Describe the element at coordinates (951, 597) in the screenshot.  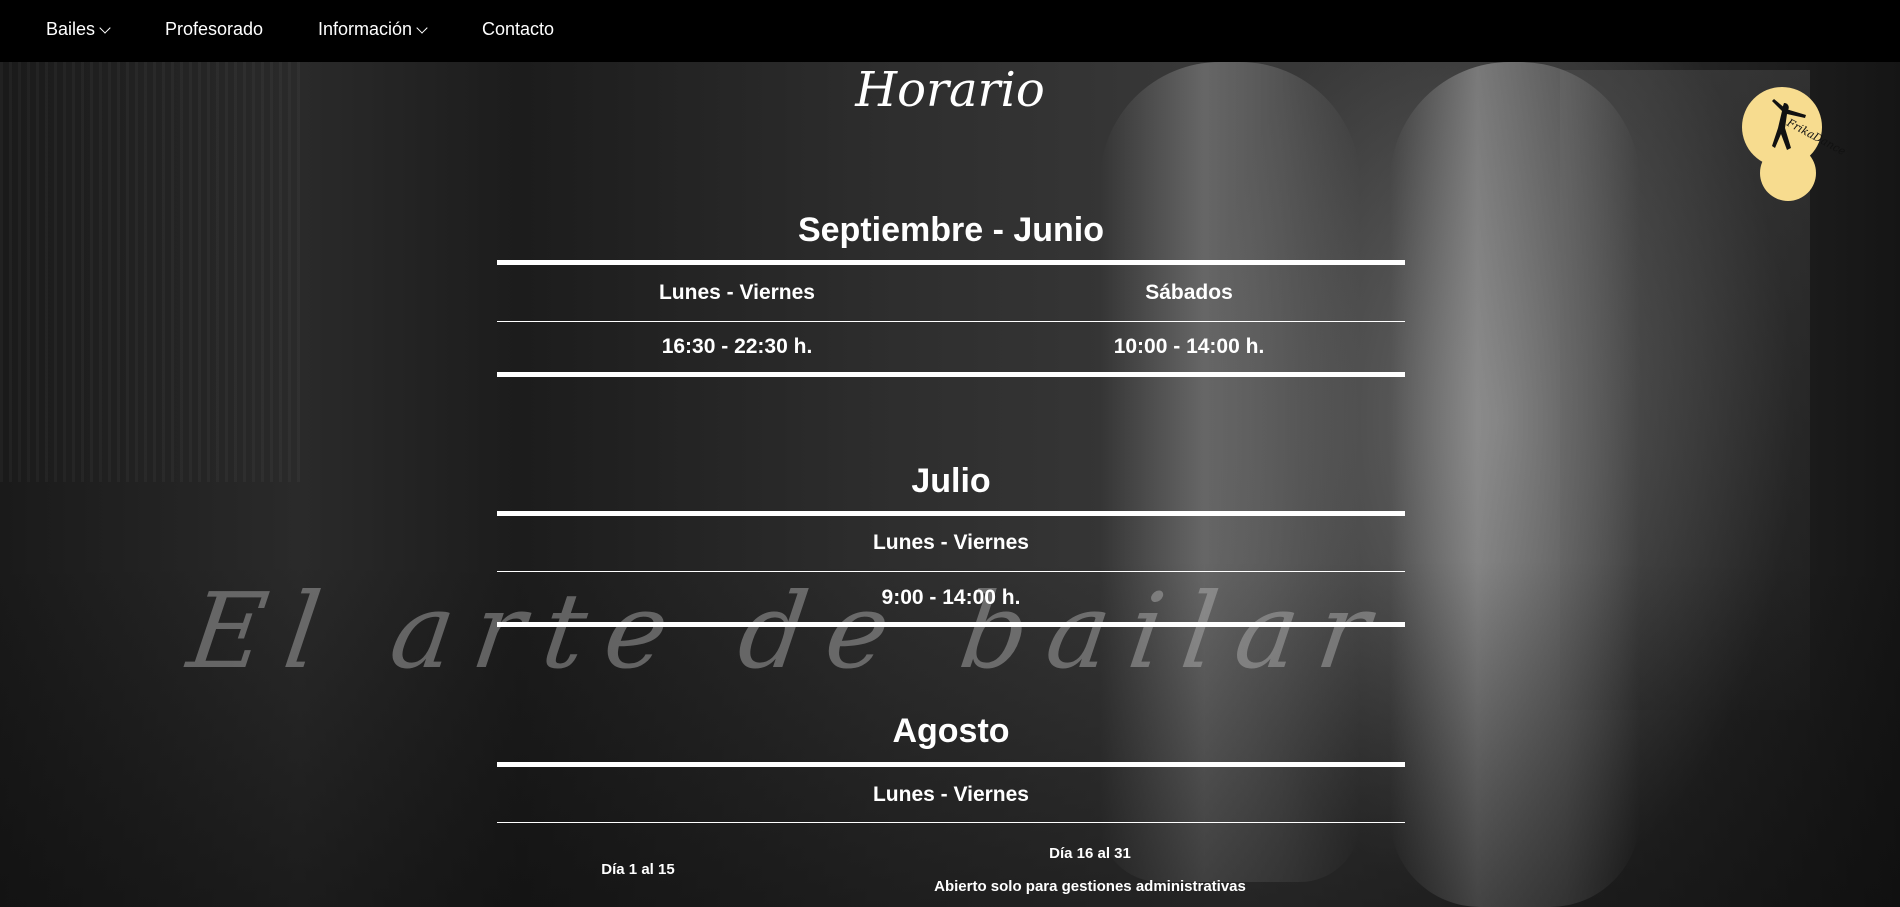
I see `table-cell-july-hours: 9:00 - 14:00 h.` at that location.